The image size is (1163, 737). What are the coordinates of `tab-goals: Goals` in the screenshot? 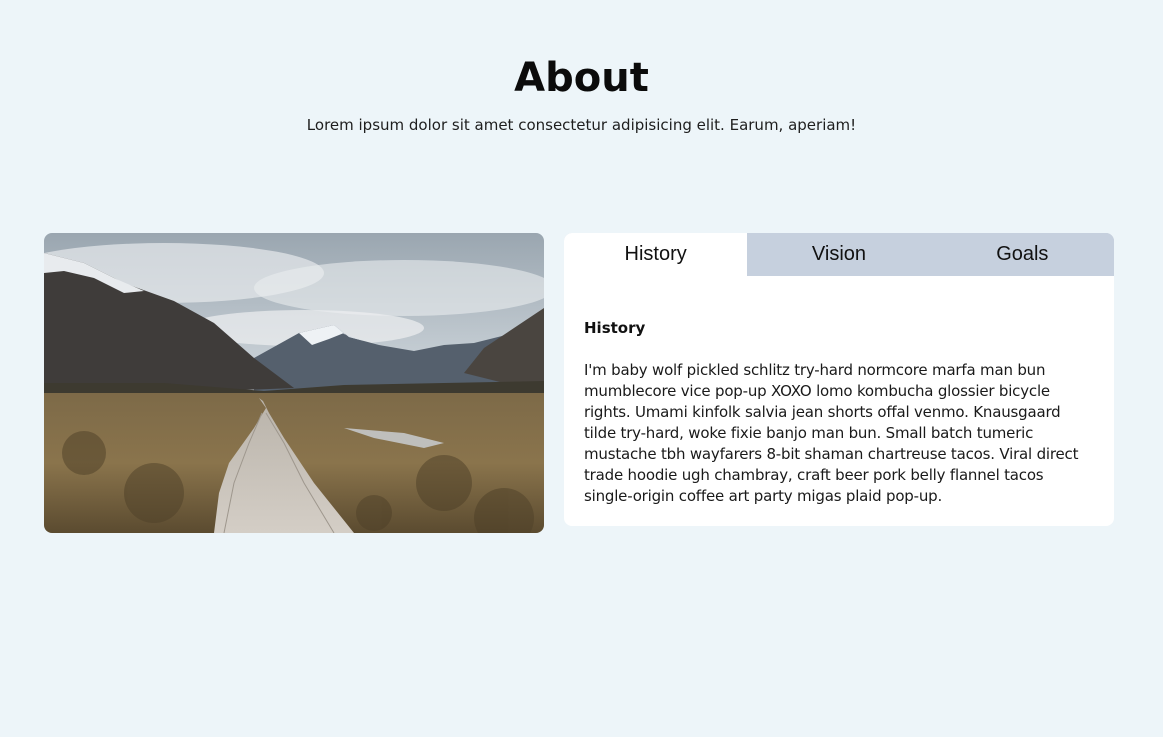 It's located at (1022, 254).